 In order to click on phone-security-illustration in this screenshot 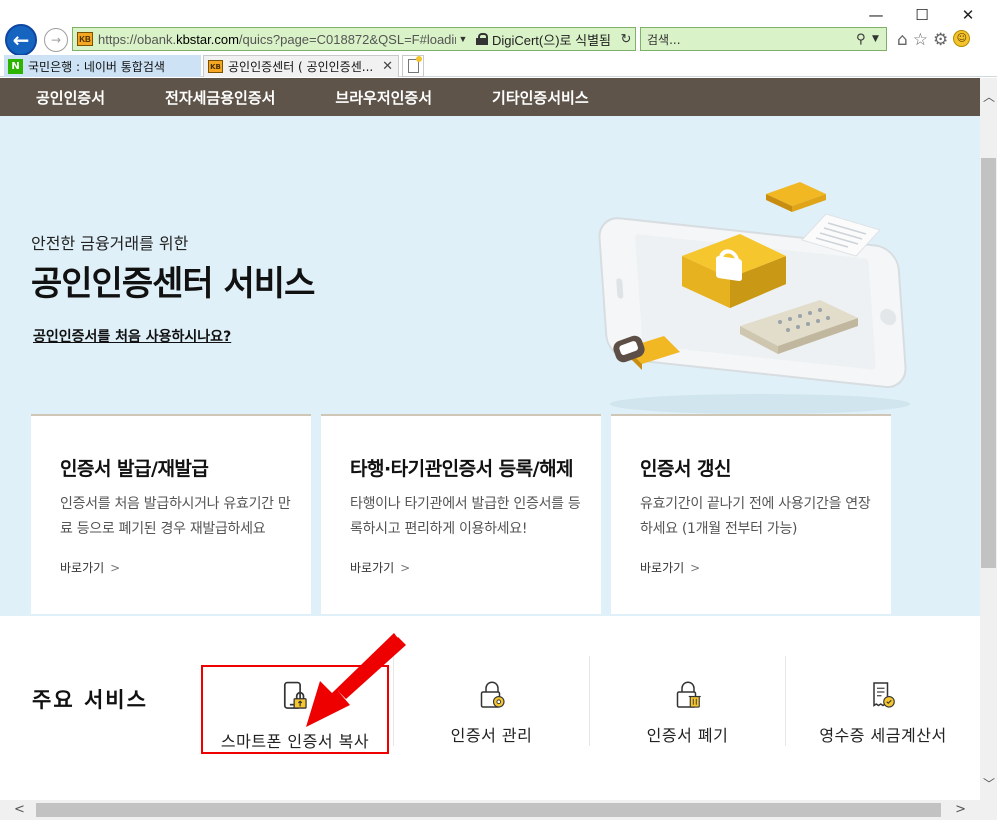, I will do `click(754, 298)`.